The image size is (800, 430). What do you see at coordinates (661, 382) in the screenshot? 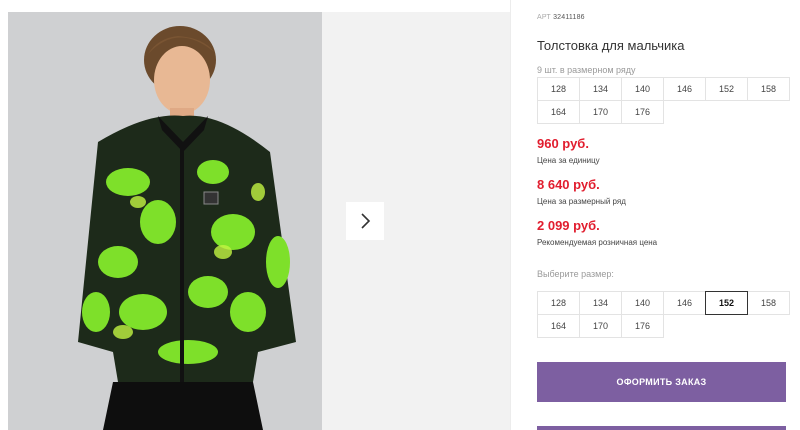
I see `checkout-button: ОФОРМИТЬ ЗАКАЗ` at bounding box center [661, 382].